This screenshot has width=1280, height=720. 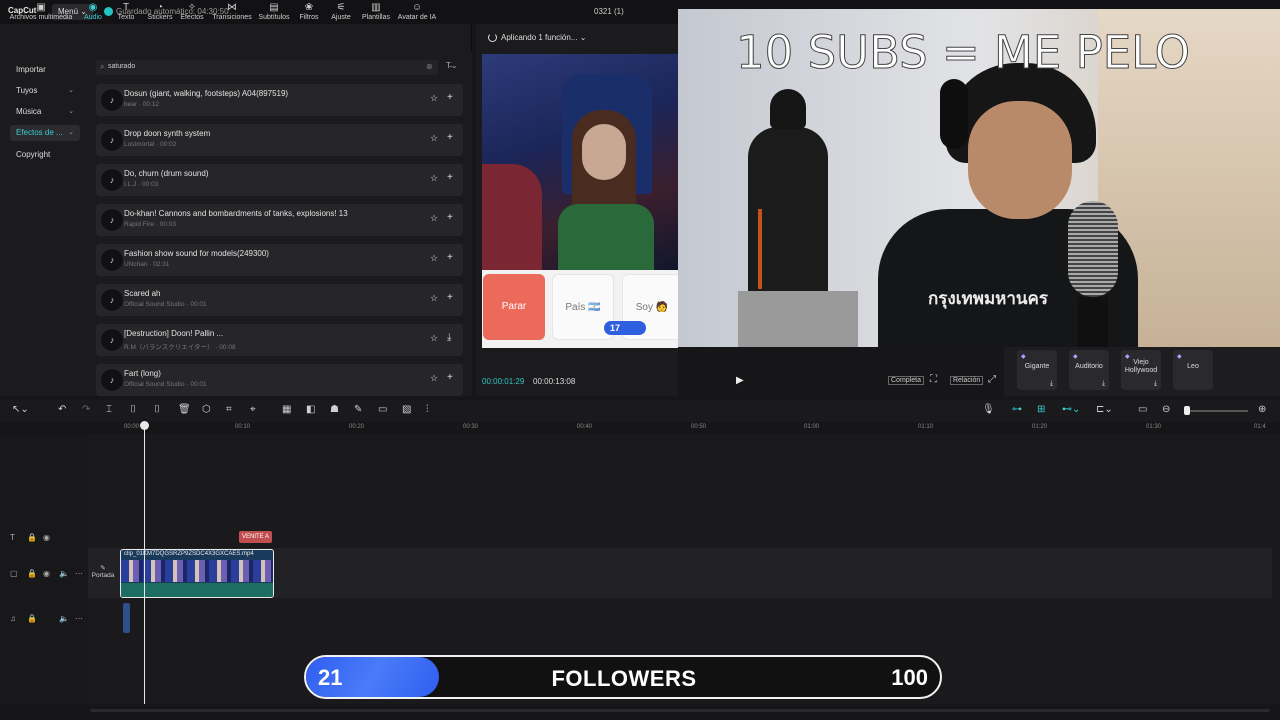 I want to click on magic-icon: ✎, so click(x=358, y=409).